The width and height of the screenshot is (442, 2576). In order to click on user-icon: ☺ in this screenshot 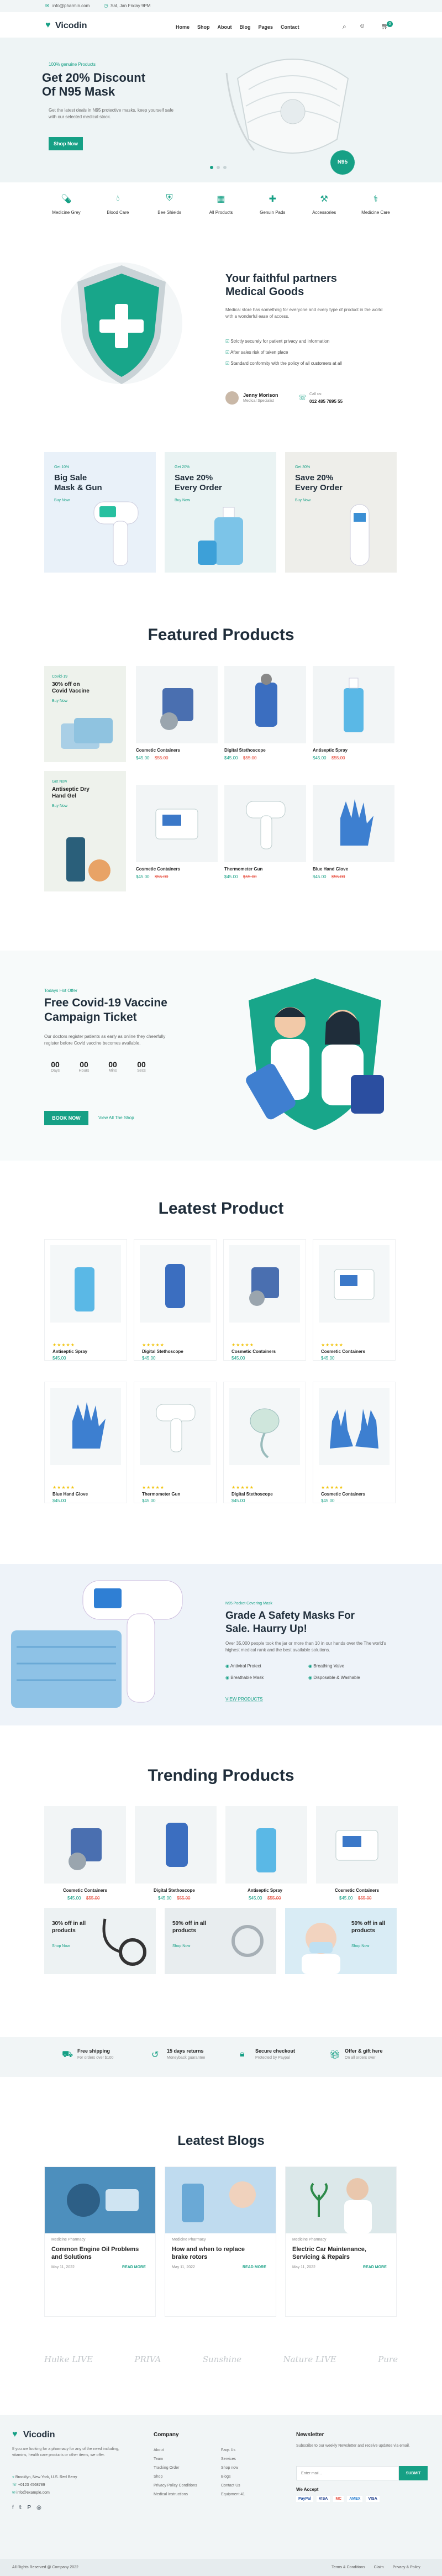, I will do `click(362, 26)`.